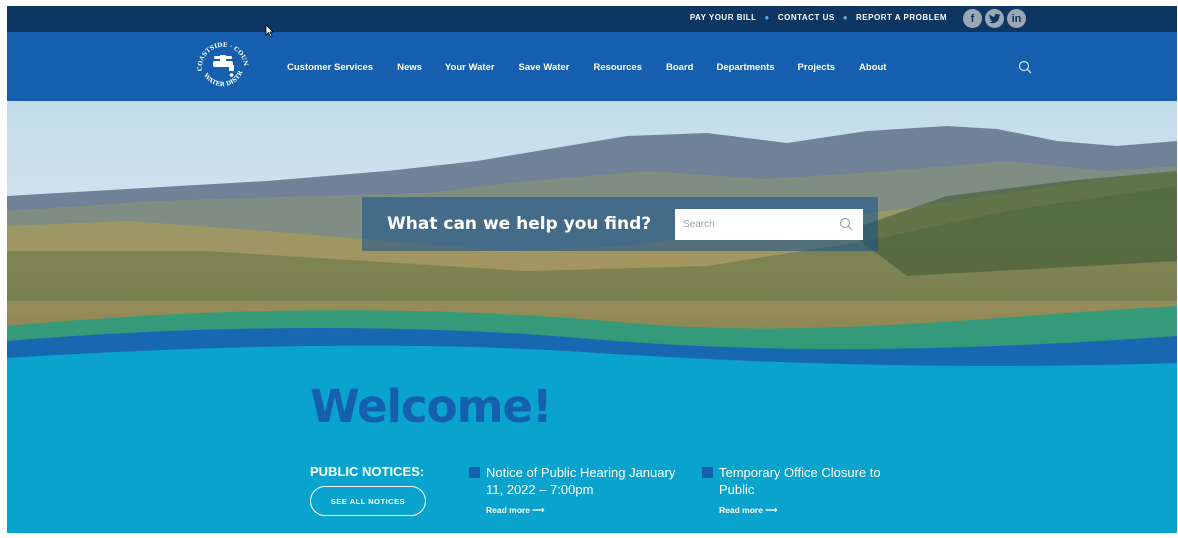 This screenshot has height=538, width=1178. What do you see at coordinates (409, 67) in the screenshot?
I see `nav-news: News` at bounding box center [409, 67].